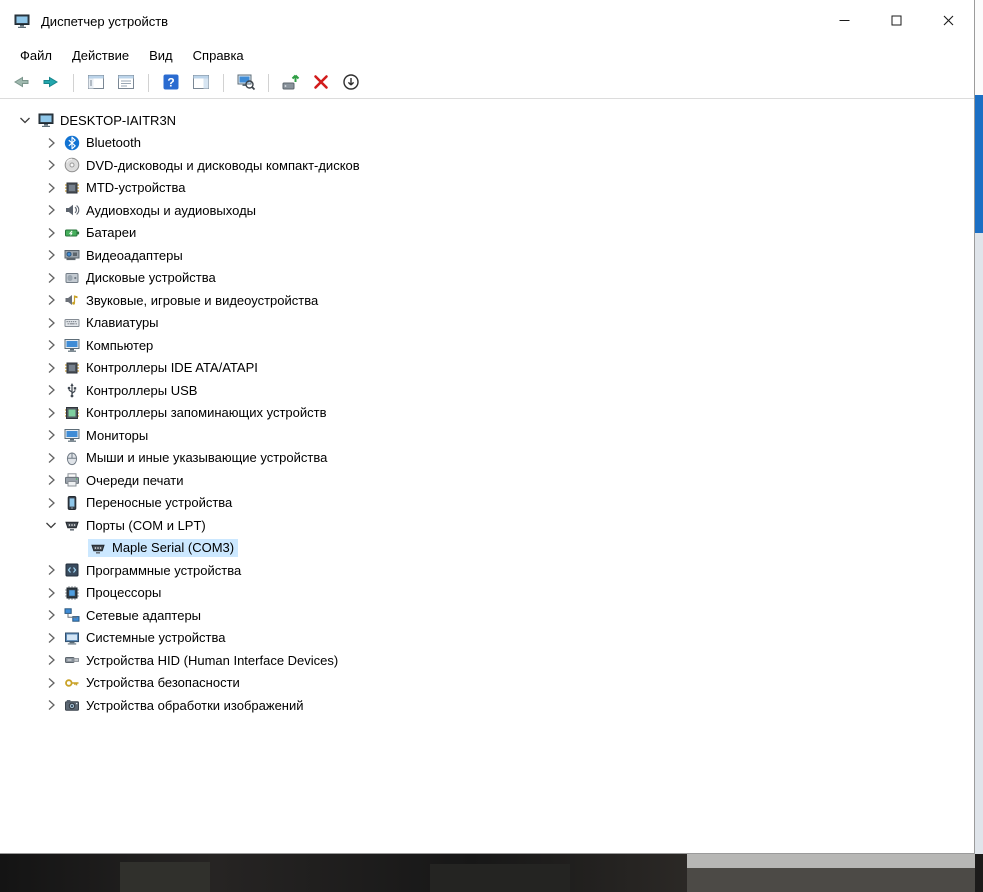  Describe the element at coordinates (113, 593) in the screenshot. I see `tree-item-body: Процессоры` at that location.